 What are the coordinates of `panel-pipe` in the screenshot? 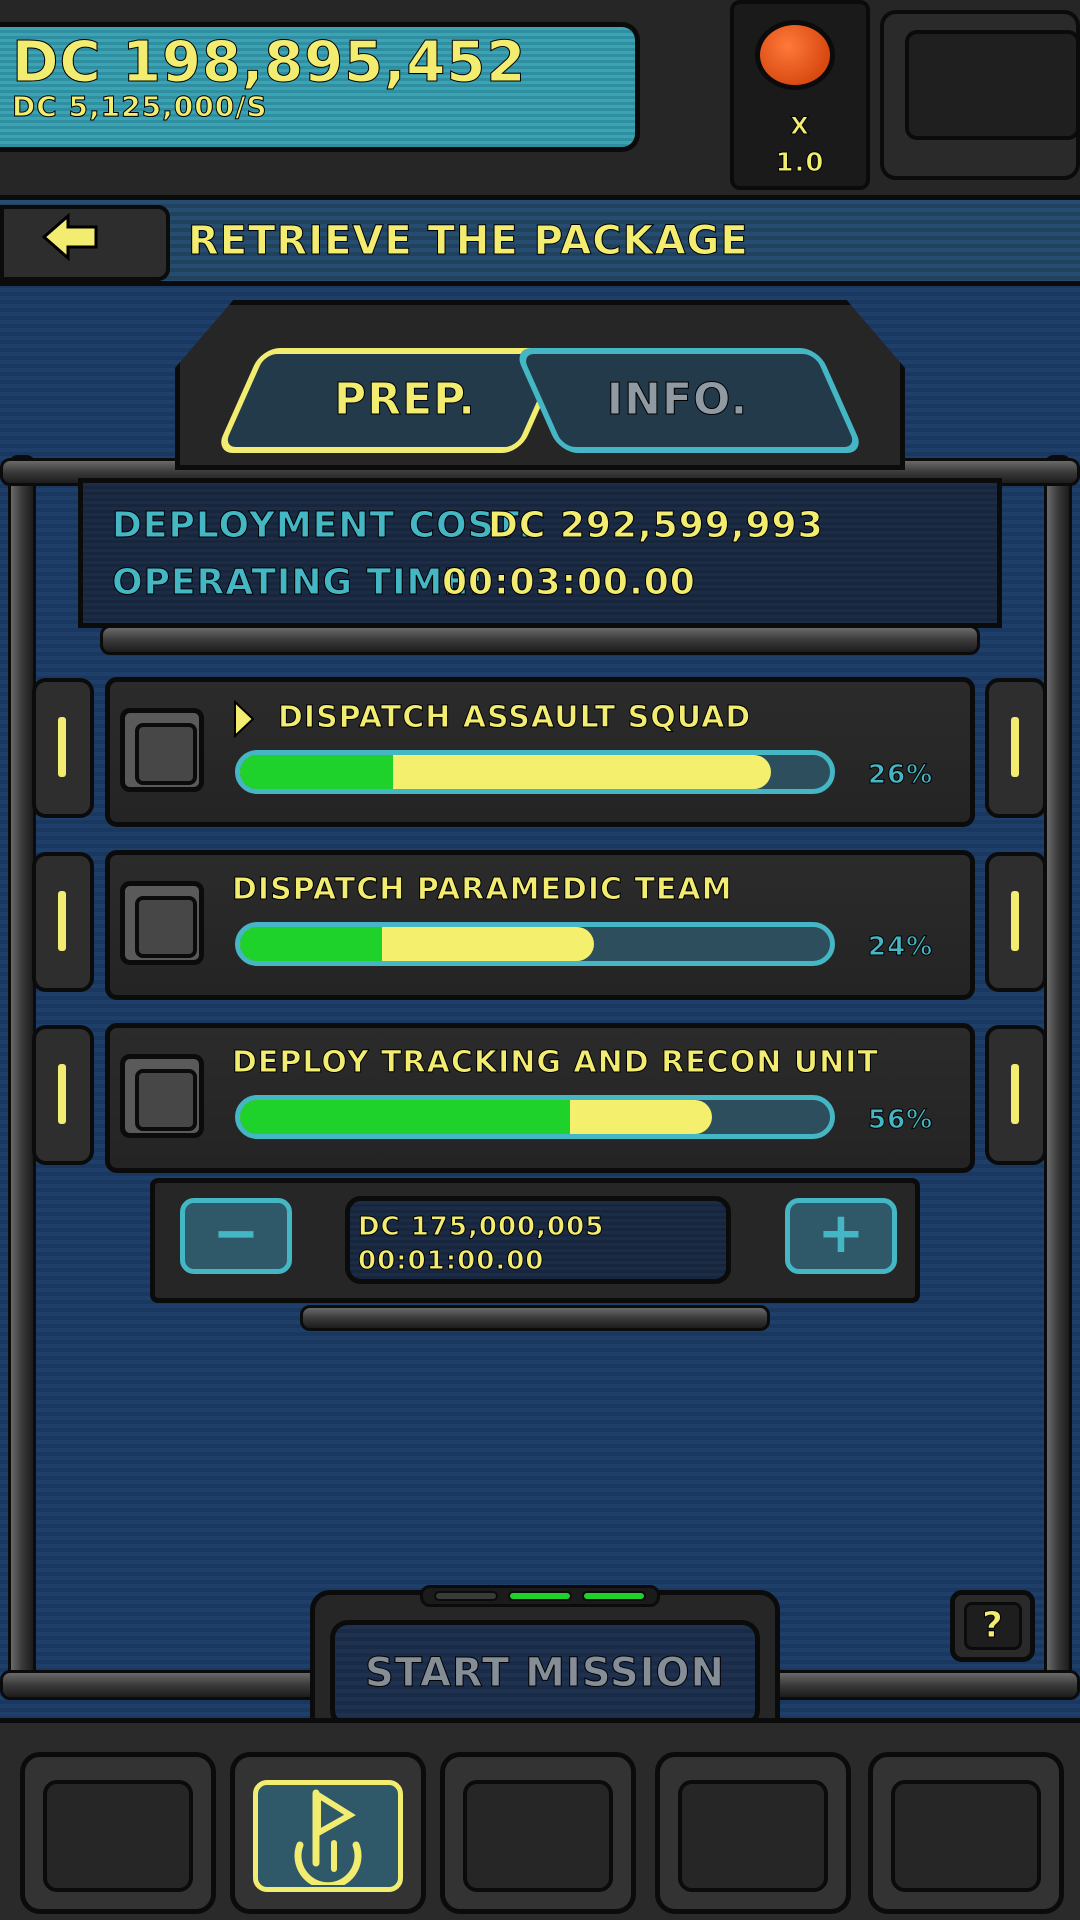 It's located at (540, 640).